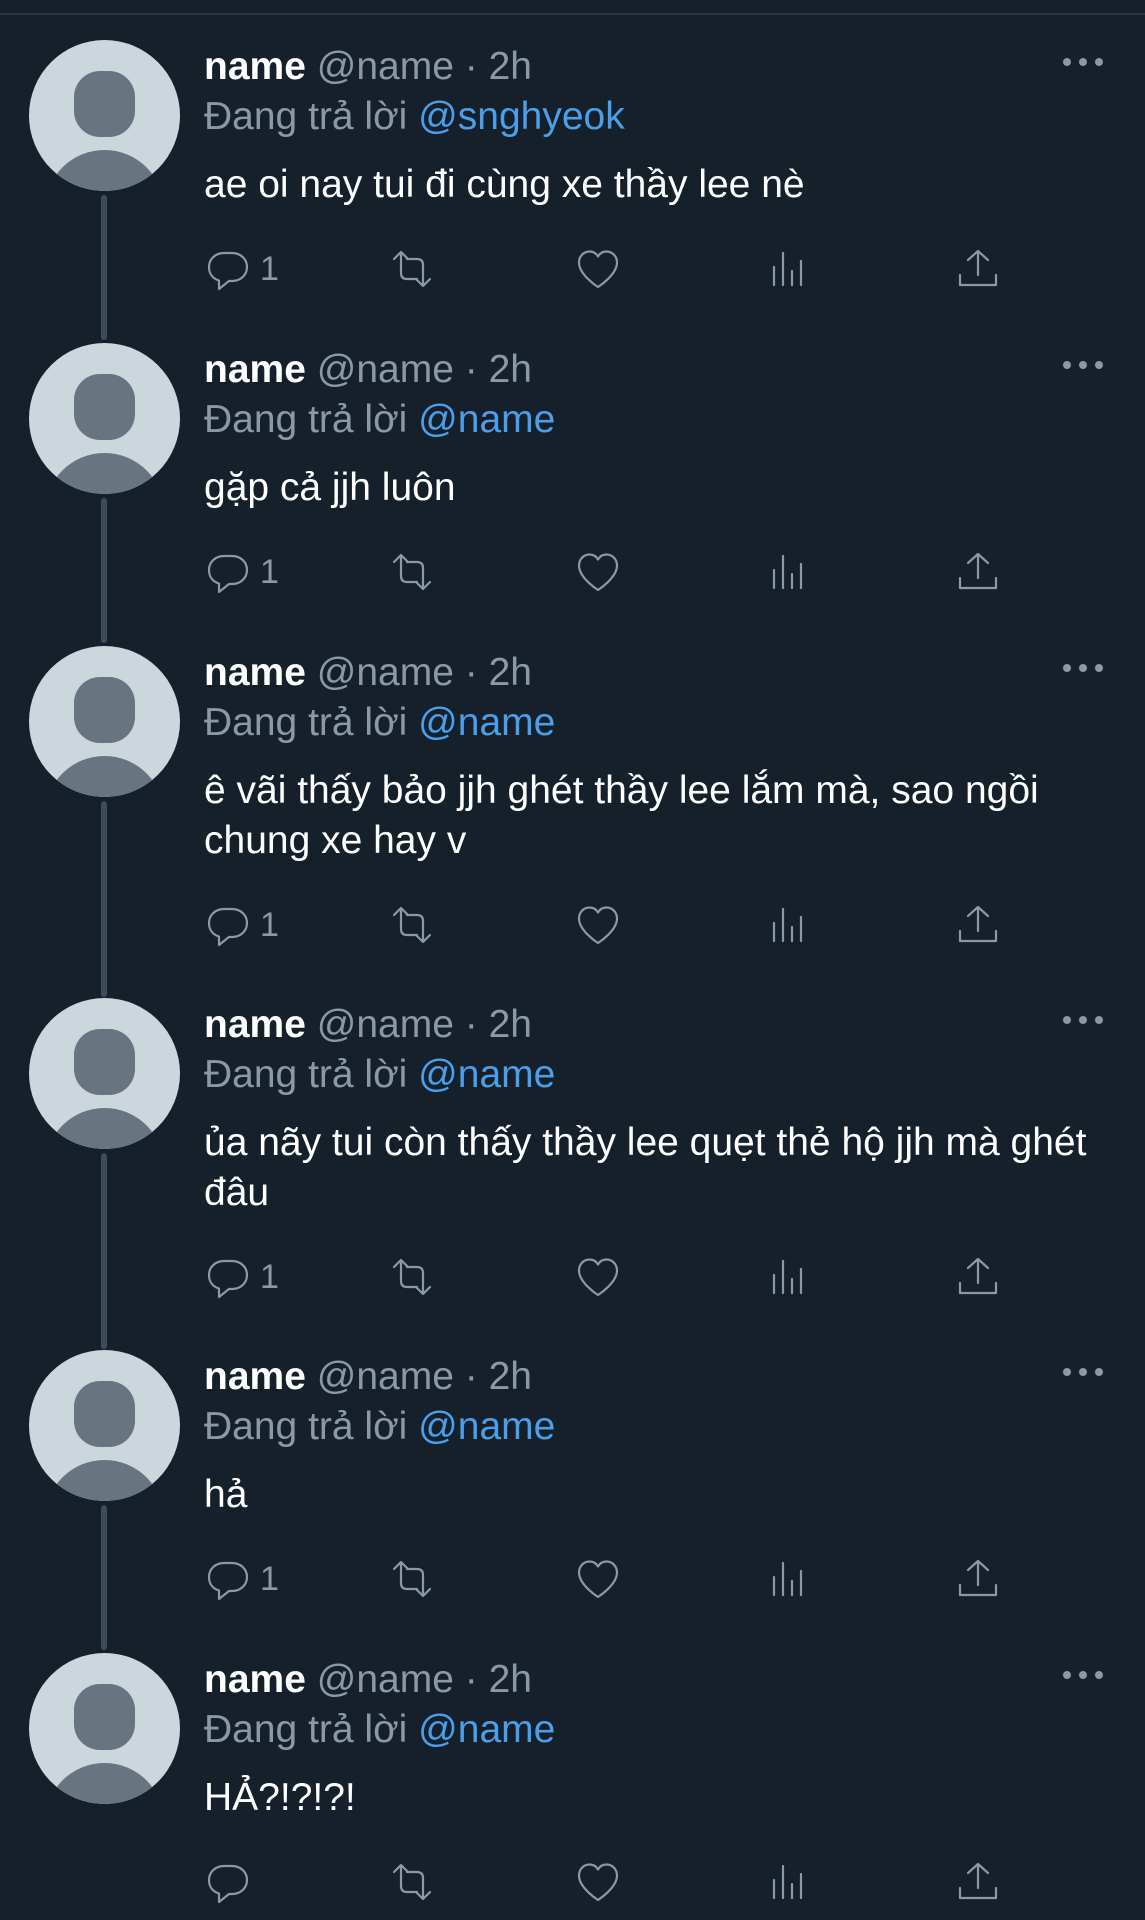  Describe the element at coordinates (269, 1276) in the screenshot. I see `reply-count: 1` at that location.